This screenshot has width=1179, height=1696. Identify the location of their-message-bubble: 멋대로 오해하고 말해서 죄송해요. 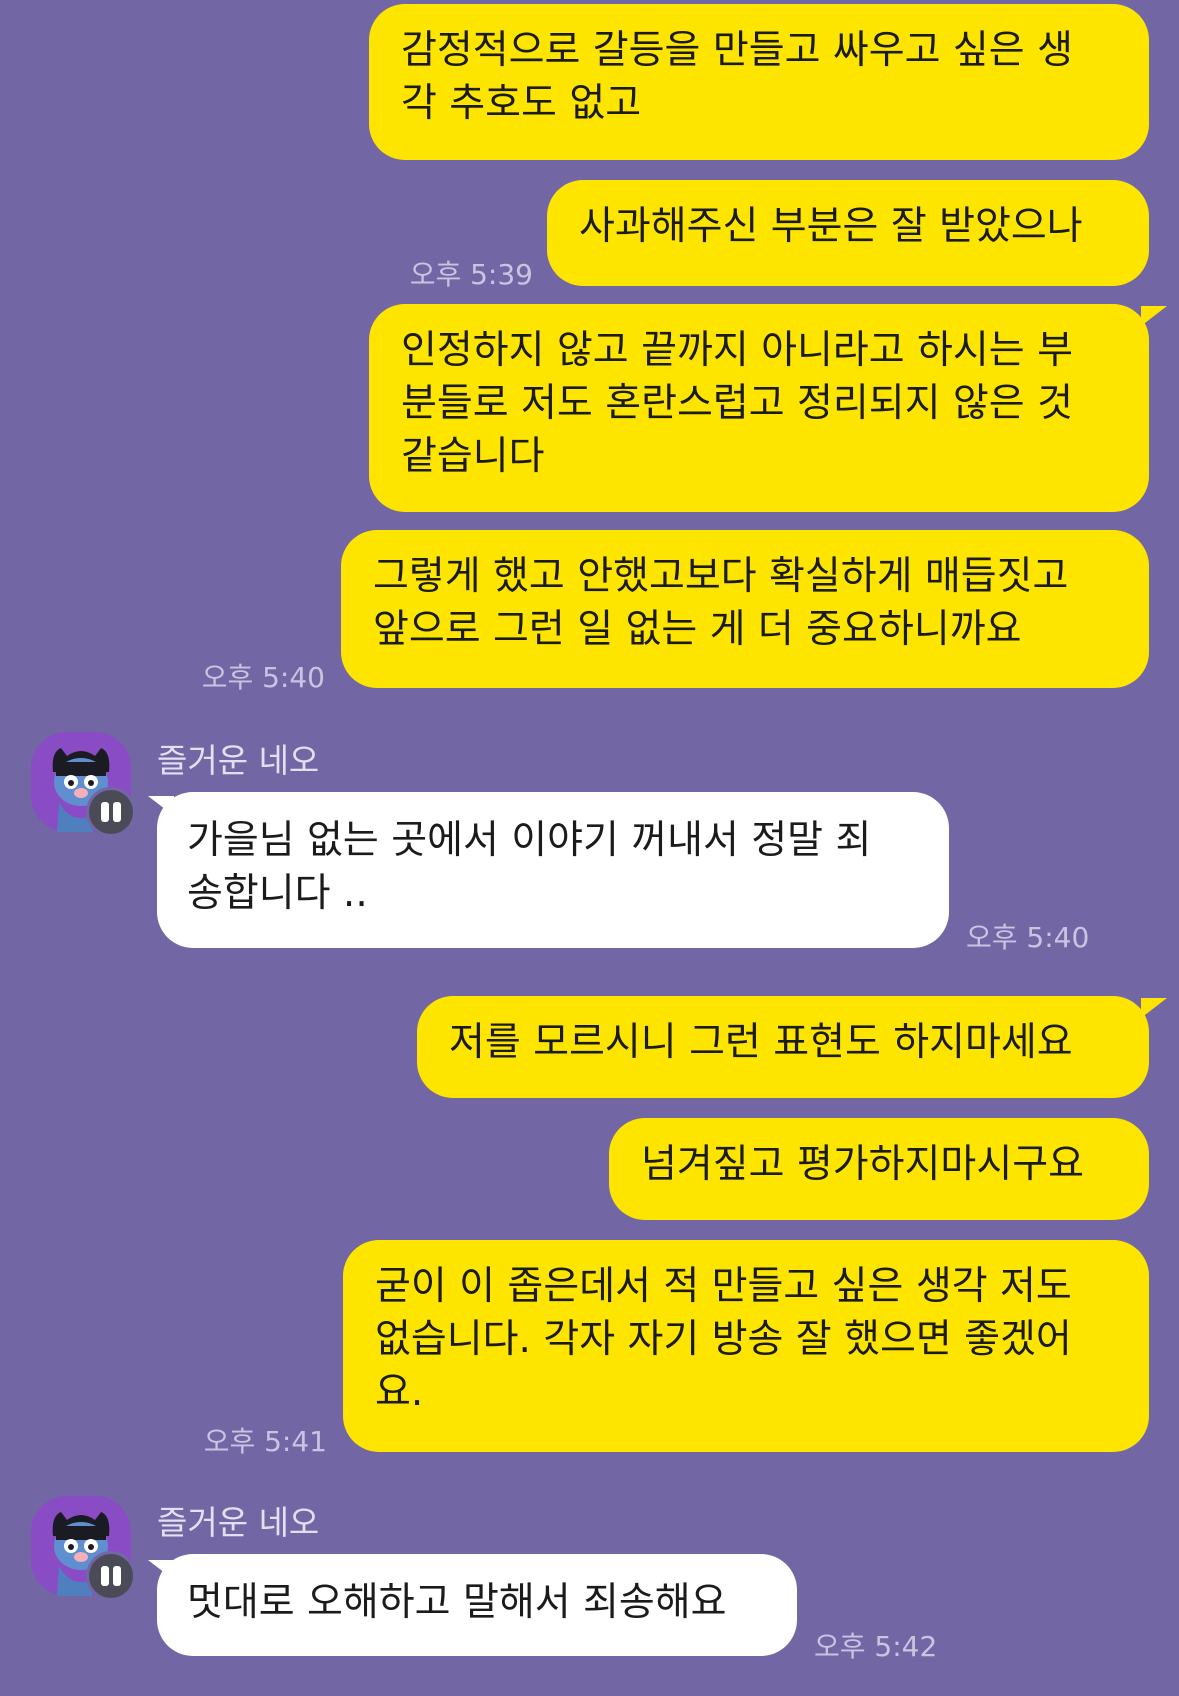
(477, 1605).